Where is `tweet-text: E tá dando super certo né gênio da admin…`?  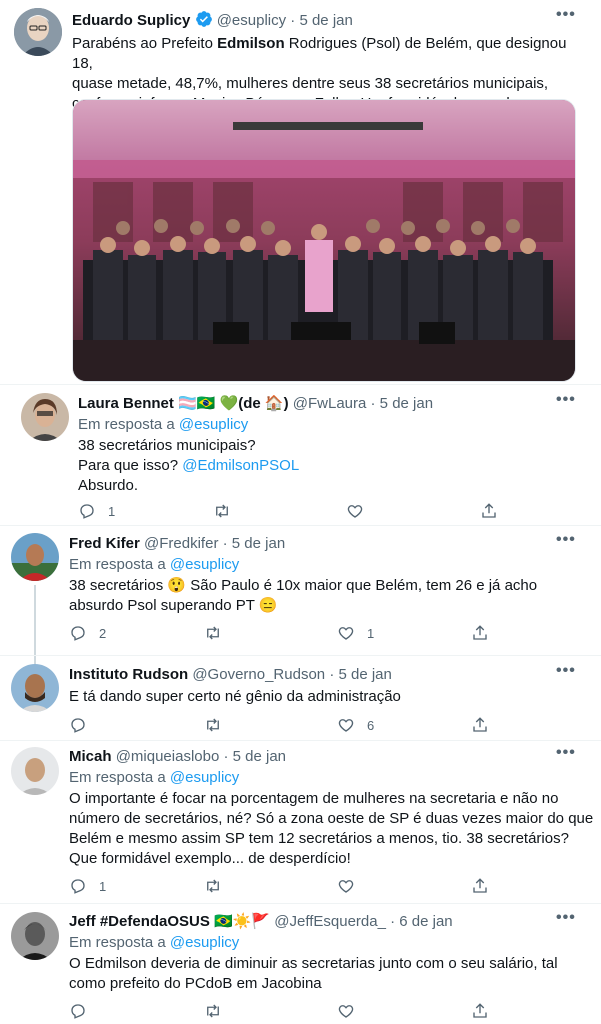
tweet-text: E tá dando super certo né gênio da admin… is located at coordinates (235, 696).